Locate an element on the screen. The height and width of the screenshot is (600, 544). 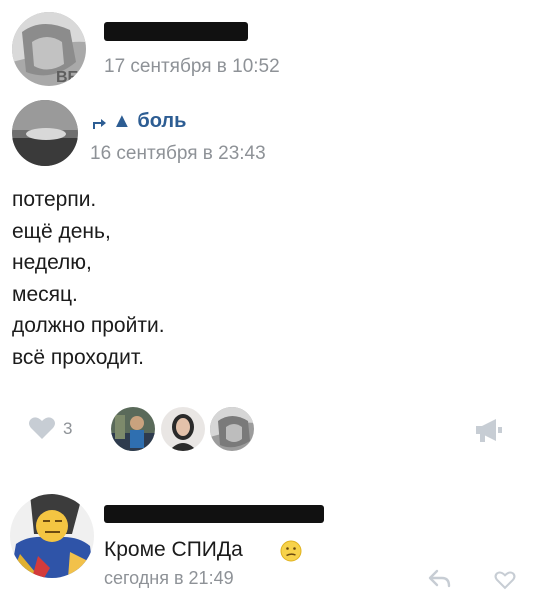
post-text-line: всё проходит. is located at coordinates (78, 357).